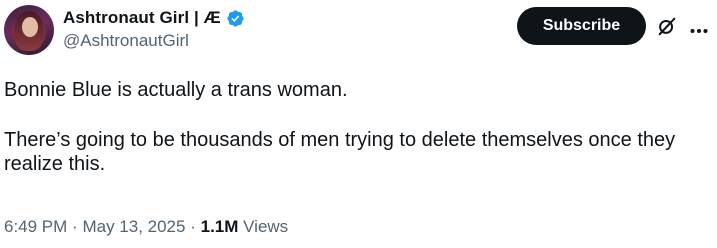 The height and width of the screenshot is (248, 717). Describe the element at coordinates (30, 27) in the screenshot. I see `avatar-face` at that location.